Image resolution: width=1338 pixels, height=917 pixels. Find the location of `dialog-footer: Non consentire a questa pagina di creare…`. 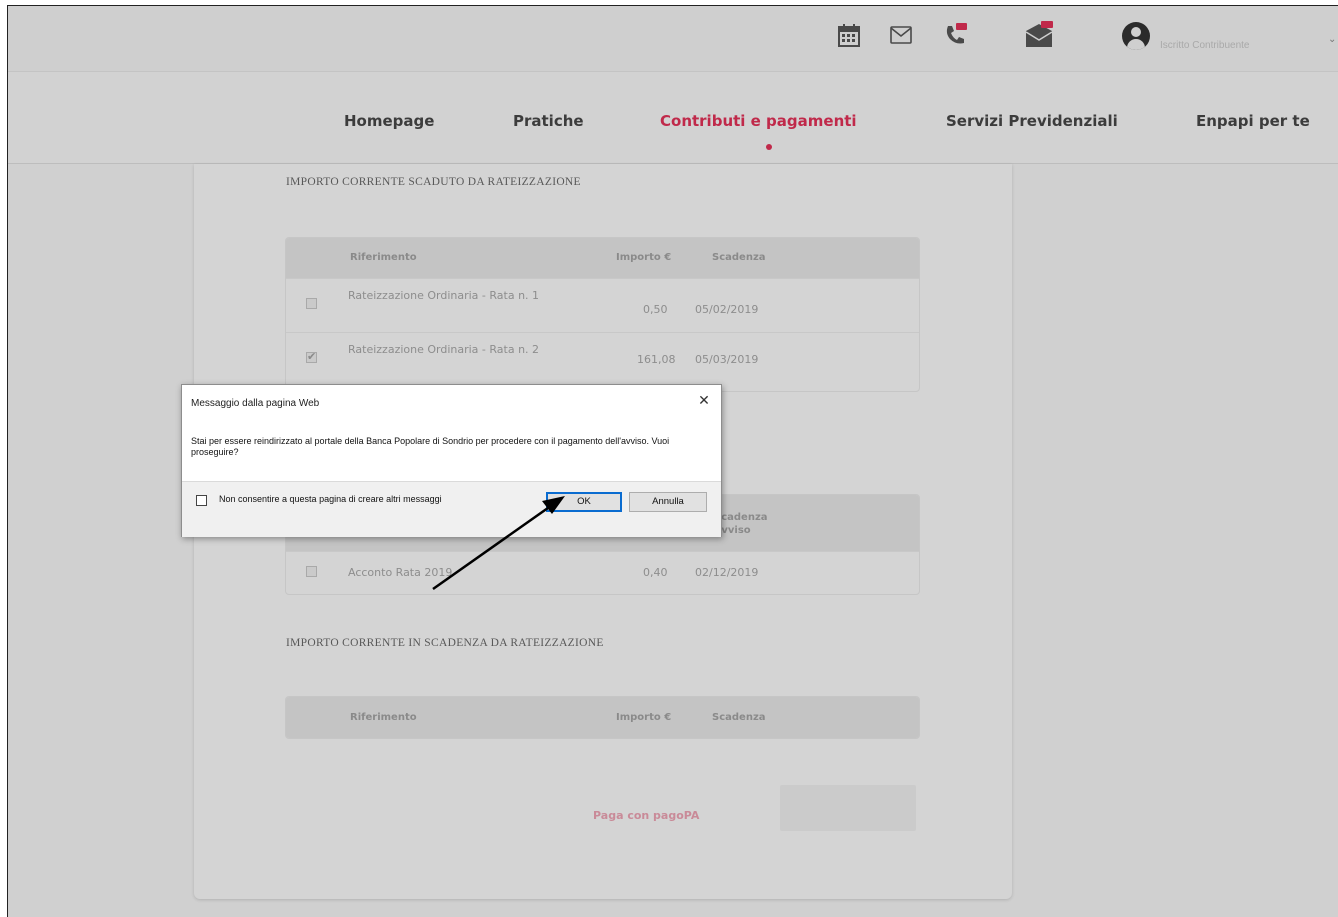

dialog-footer: Non consentire a questa pagina di creare… is located at coordinates (451, 509).